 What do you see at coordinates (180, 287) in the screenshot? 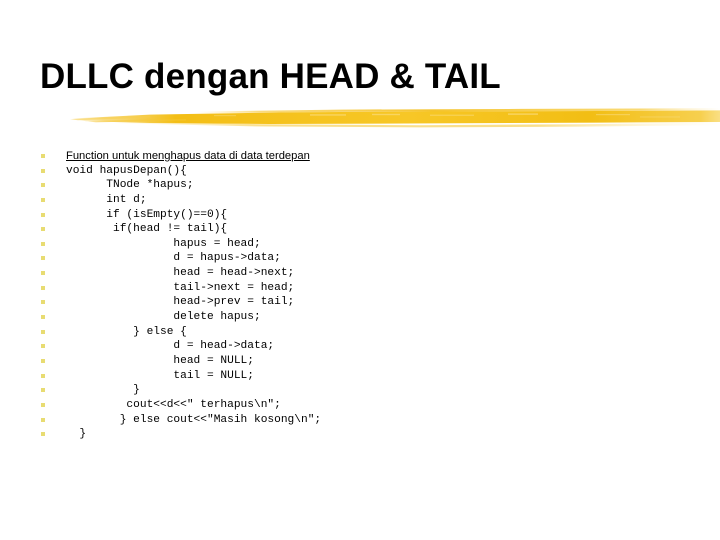
I see `code-line-text: tail->next = head;` at bounding box center [180, 287].